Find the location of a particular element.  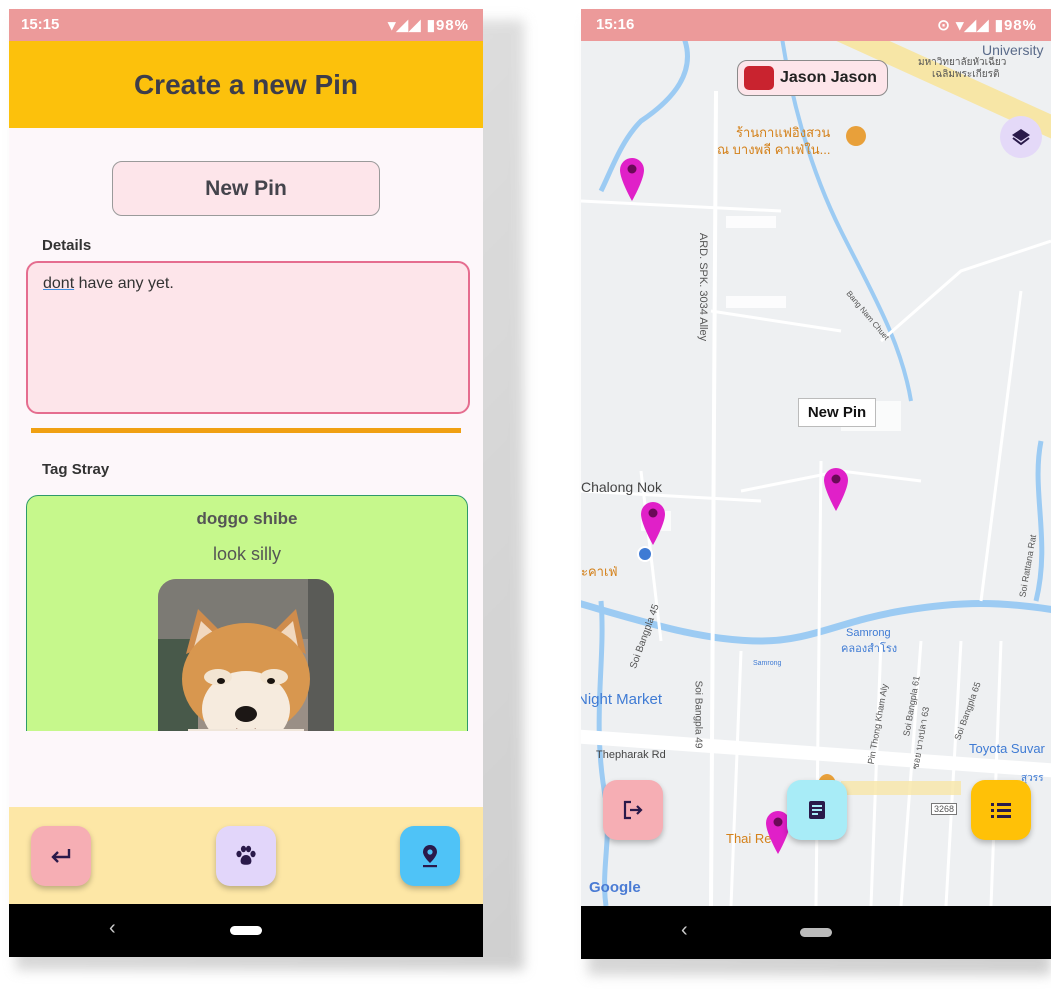

map-label-night-market: Night Market is located at coordinates (622, 699).